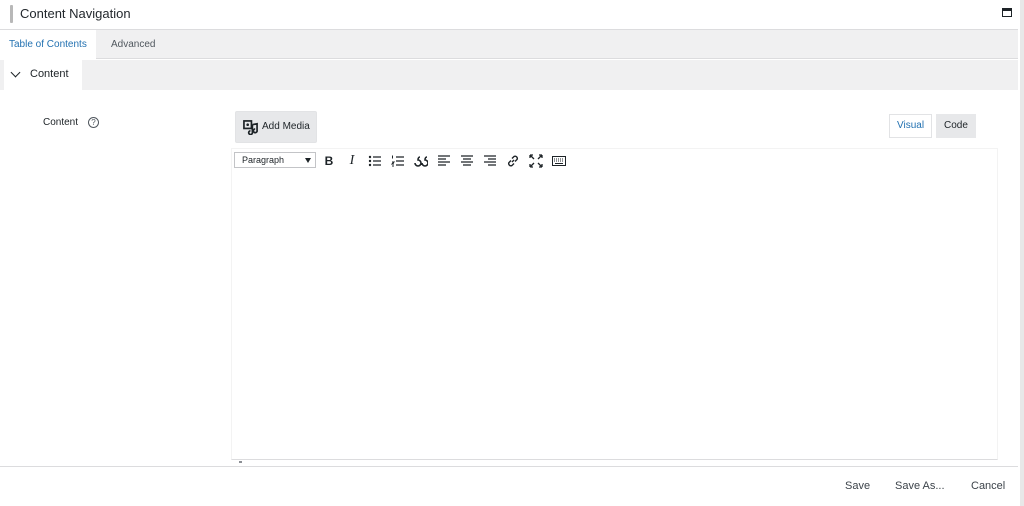  What do you see at coordinates (15, 72) in the screenshot?
I see `chevron-down-icon` at bounding box center [15, 72].